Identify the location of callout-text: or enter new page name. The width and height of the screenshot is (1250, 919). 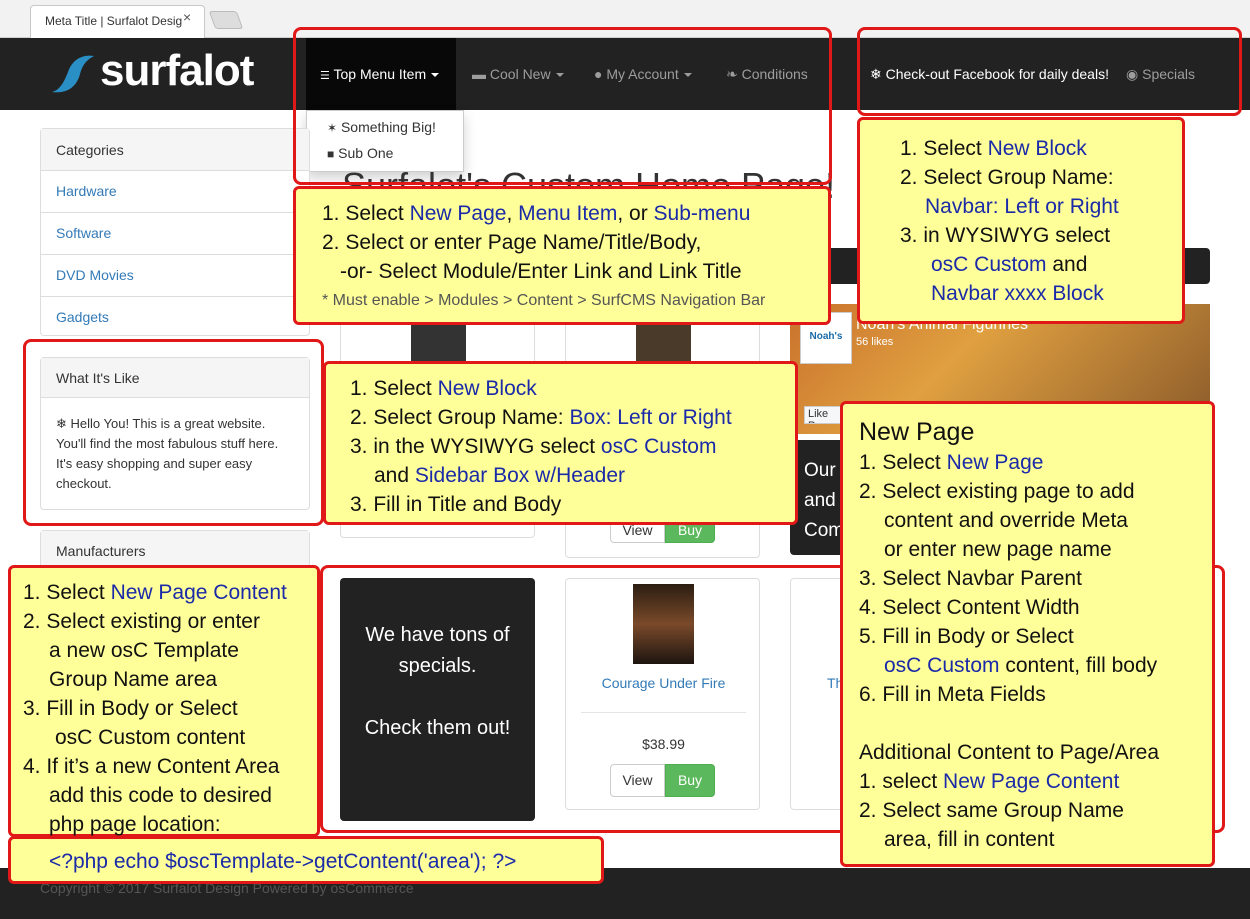
(998, 549).